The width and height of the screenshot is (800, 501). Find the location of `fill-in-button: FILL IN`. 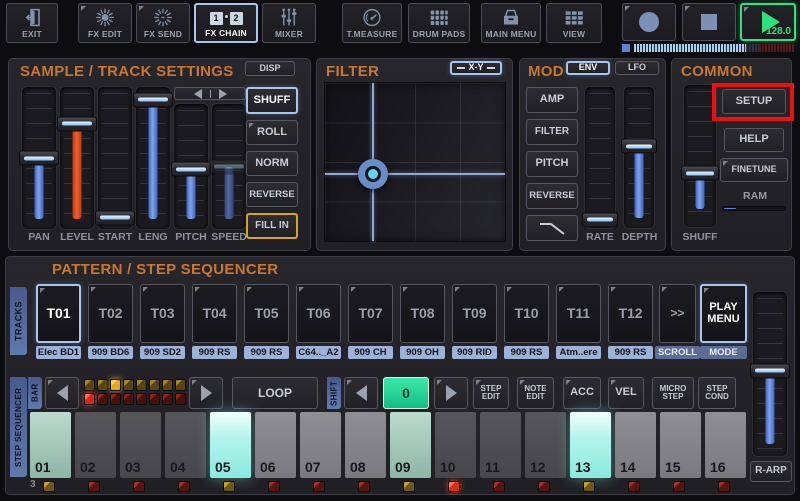

fill-in-button: FILL IN is located at coordinates (272, 226).